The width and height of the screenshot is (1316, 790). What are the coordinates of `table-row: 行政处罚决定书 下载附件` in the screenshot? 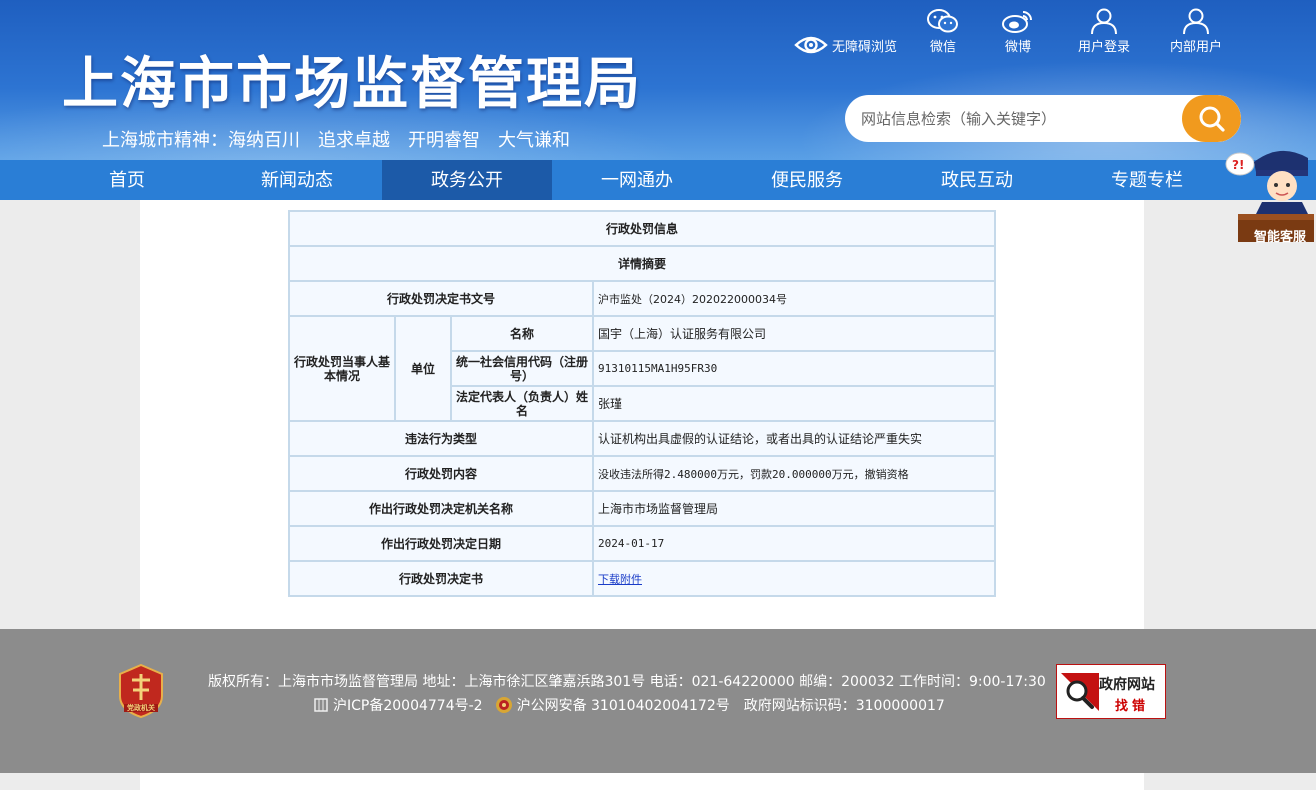 It's located at (642, 578).